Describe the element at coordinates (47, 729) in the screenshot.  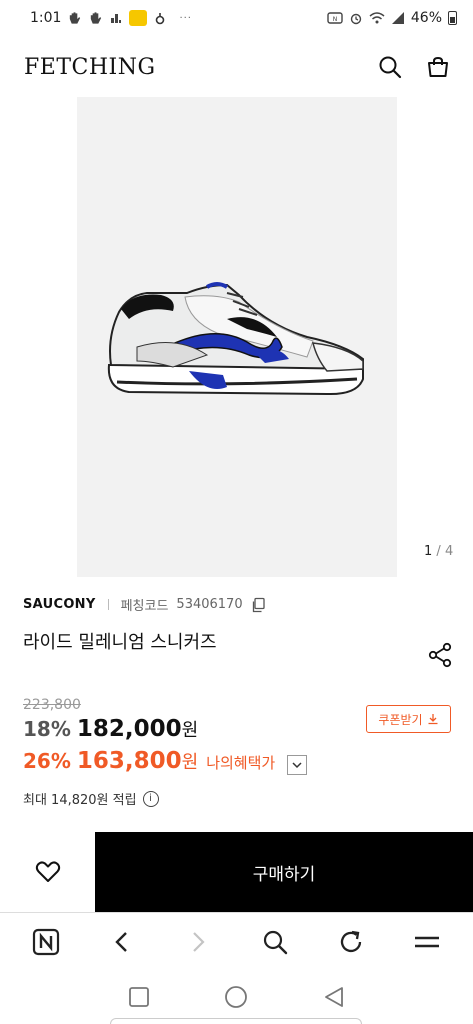
I see `discount-percent: 18%` at that location.